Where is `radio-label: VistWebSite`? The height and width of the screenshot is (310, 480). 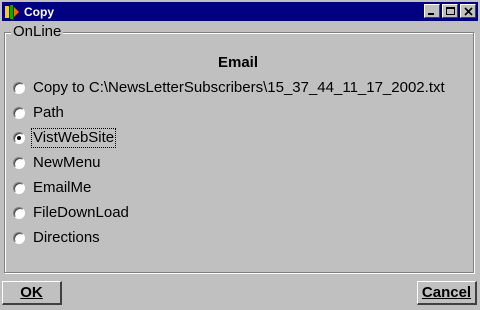 radio-label: VistWebSite is located at coordinates (73, 138).